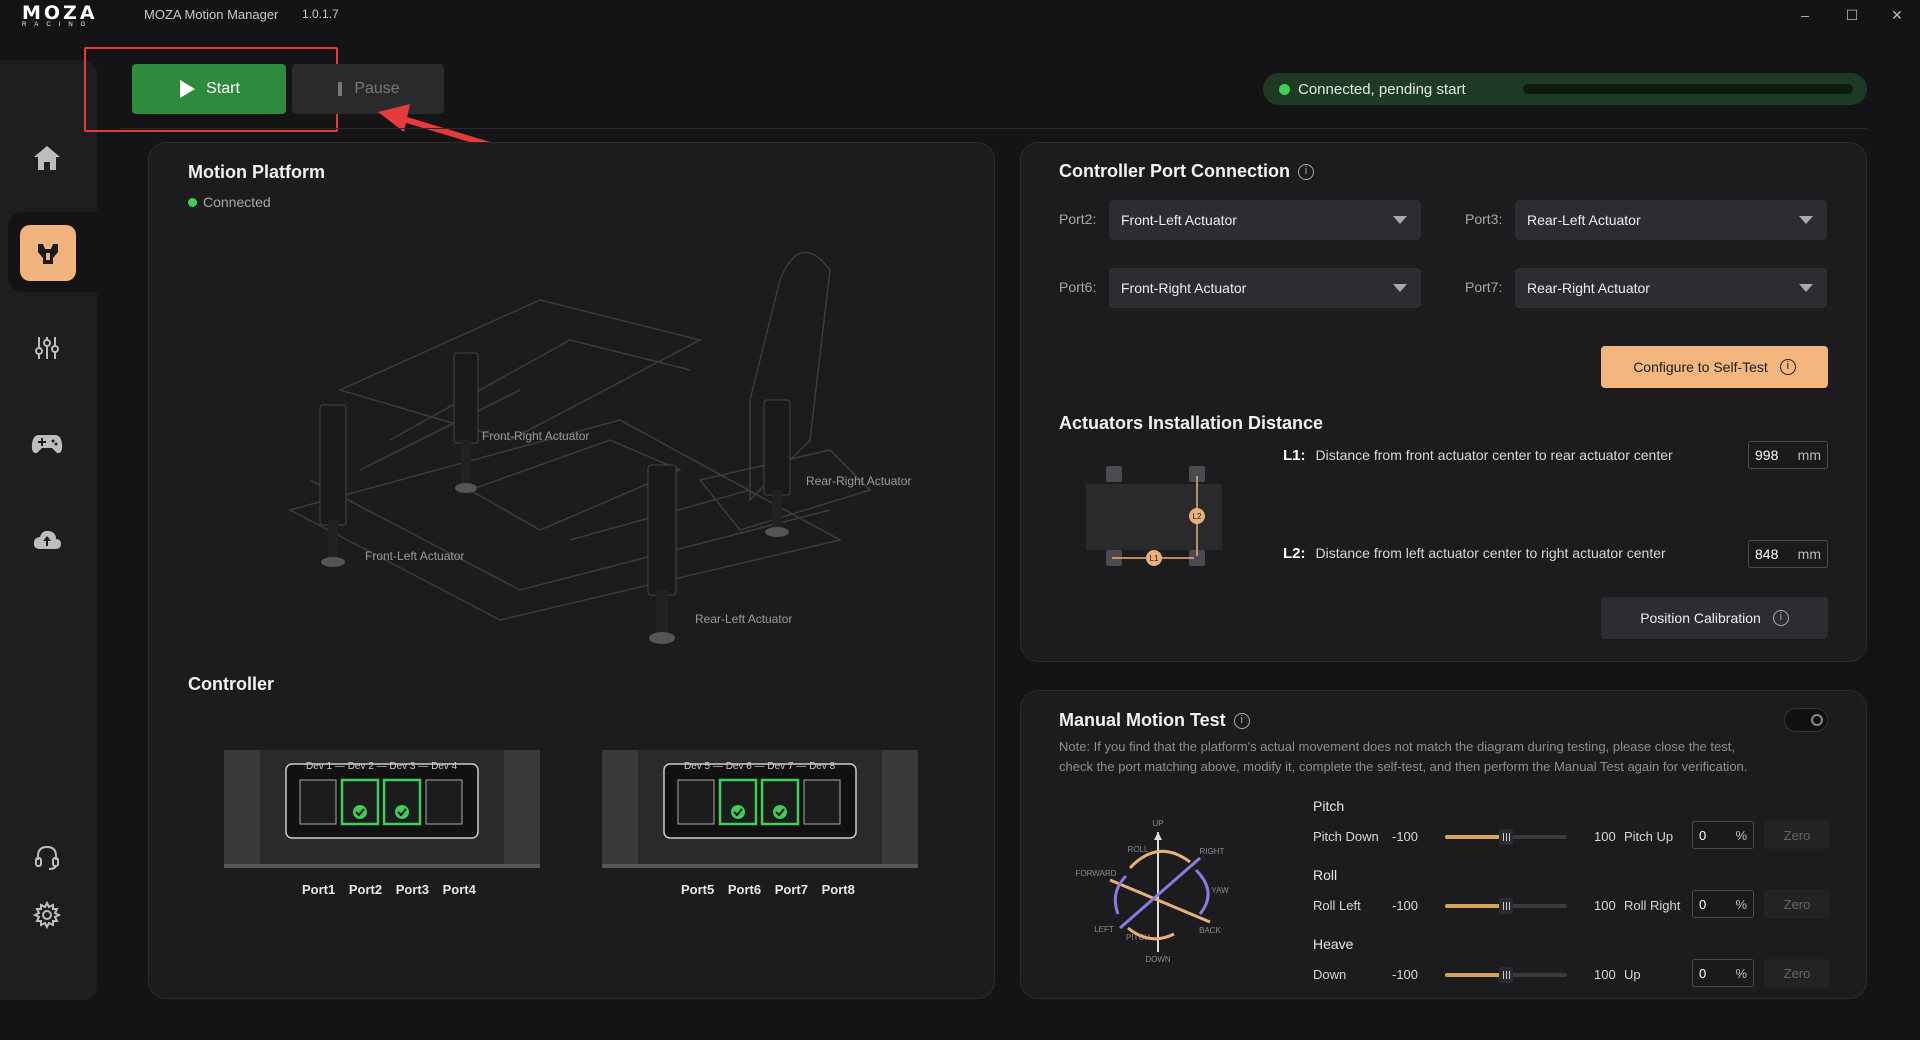  Describe the element at coordinates (1897, 15) in the screenshot. I see `close-button: ✕` at that location.